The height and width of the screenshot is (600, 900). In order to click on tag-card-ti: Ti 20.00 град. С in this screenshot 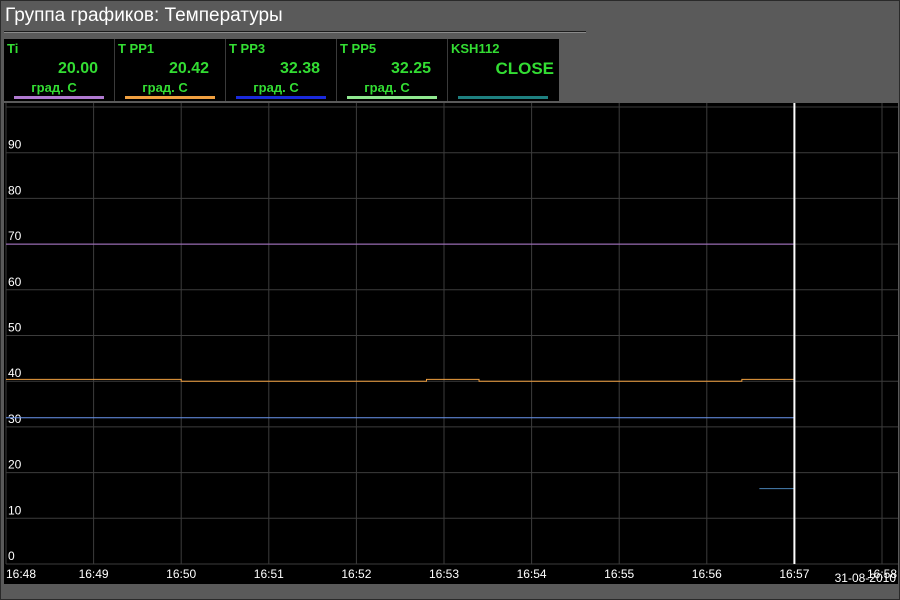, I will do `click(59, 70)`.